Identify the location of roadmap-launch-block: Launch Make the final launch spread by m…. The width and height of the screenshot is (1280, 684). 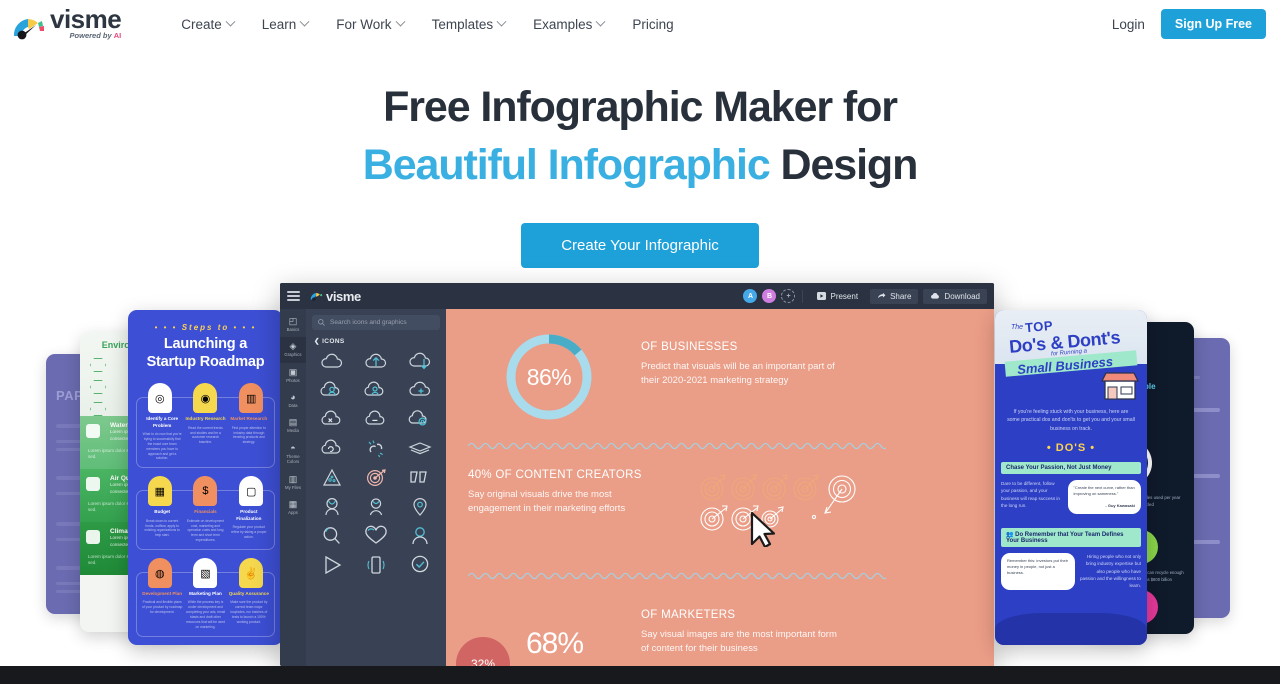
(205, 644).